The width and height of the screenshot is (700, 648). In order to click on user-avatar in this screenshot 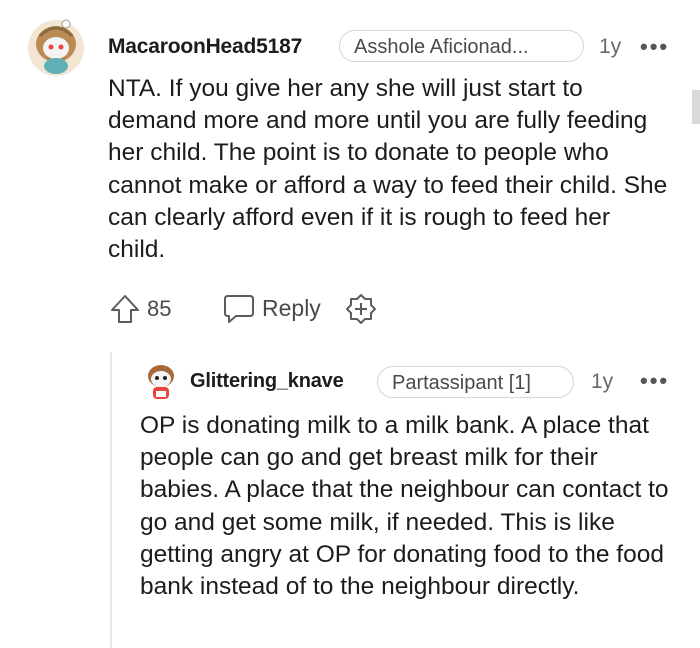, I will do `click(56, 46)`.